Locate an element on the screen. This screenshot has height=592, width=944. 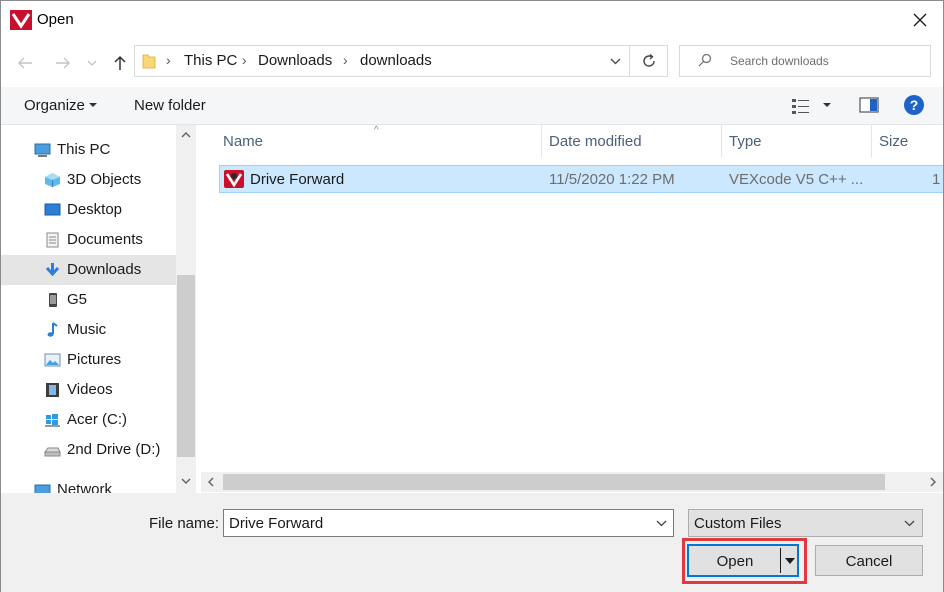
sidebar-item-pictures: Pictures is located at coordinates (88, 360).